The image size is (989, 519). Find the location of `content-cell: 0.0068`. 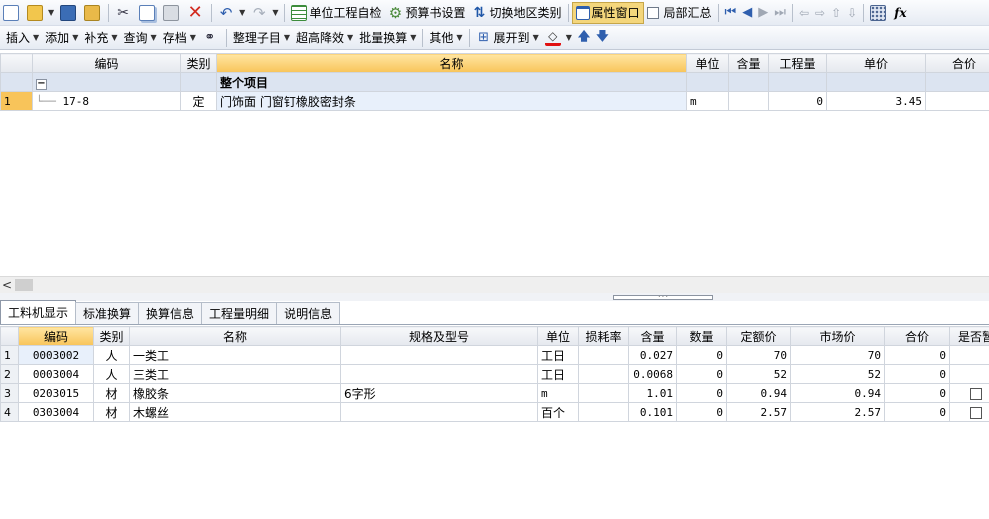

content-cell: 0.0068 is located at coordinates (652, 374).